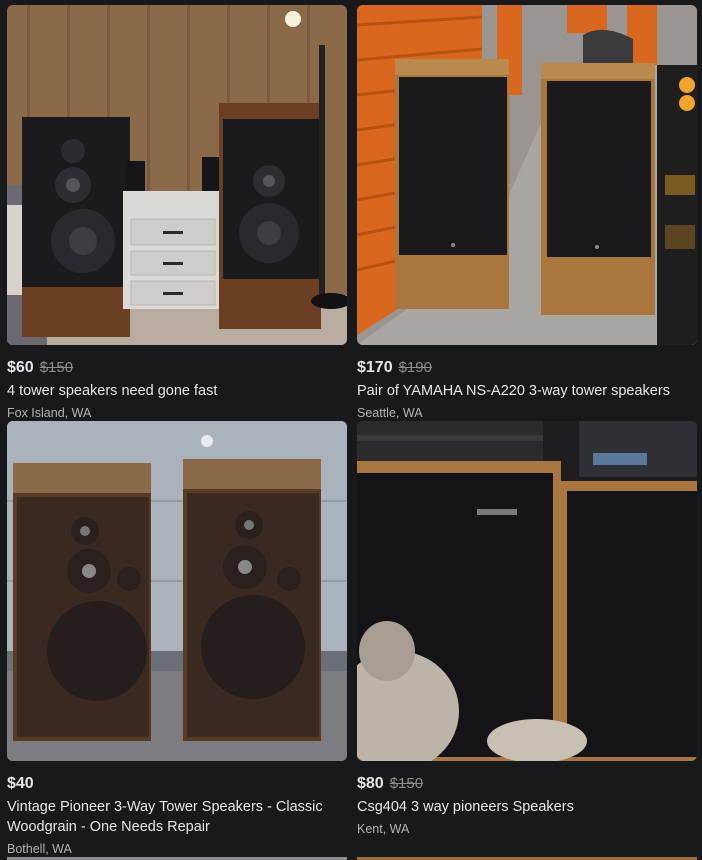  Describe the element at coordinates (39, 849) in the screenshot. I see `listing-location: Bothell, WA` at that location.